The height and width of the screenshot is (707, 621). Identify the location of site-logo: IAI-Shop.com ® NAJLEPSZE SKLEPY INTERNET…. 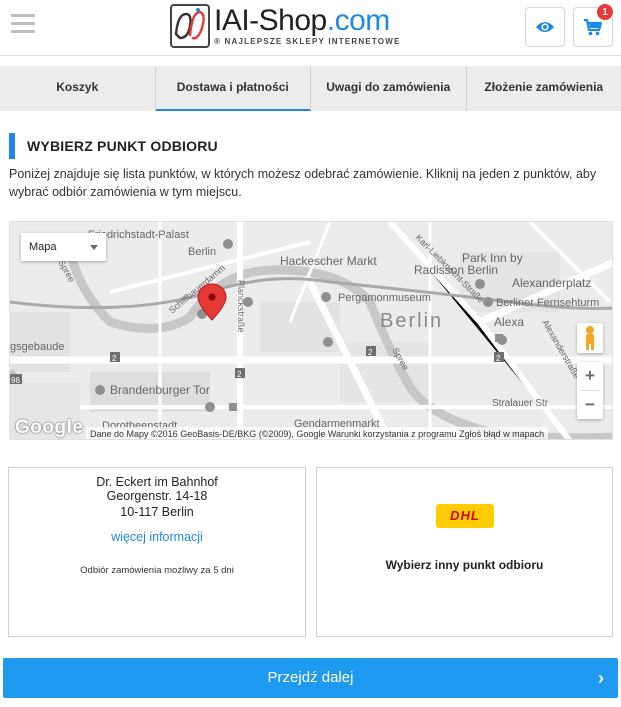
(284, 27).